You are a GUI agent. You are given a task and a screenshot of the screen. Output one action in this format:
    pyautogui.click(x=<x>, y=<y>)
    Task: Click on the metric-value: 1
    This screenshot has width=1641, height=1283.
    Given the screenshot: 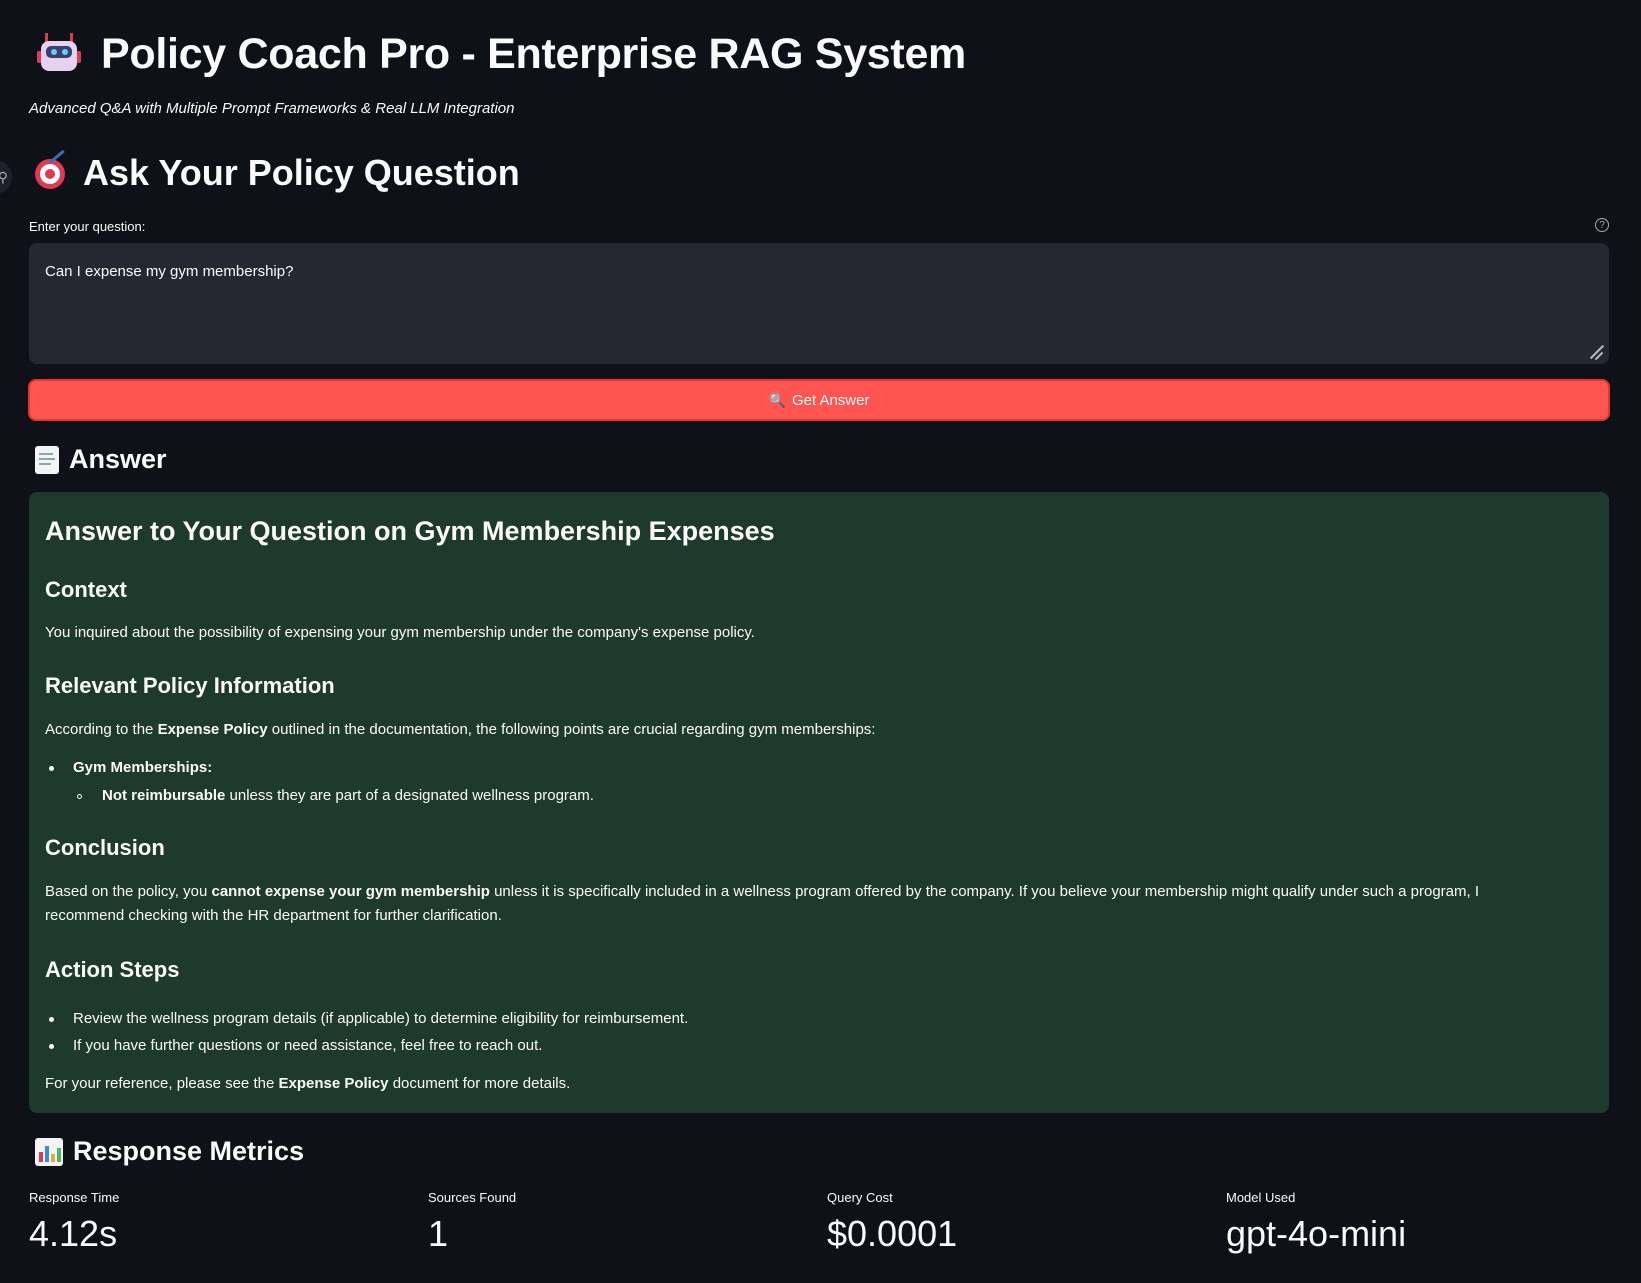 What is the action you would take?
    pyautogui.click(x=438, y=1233)
    